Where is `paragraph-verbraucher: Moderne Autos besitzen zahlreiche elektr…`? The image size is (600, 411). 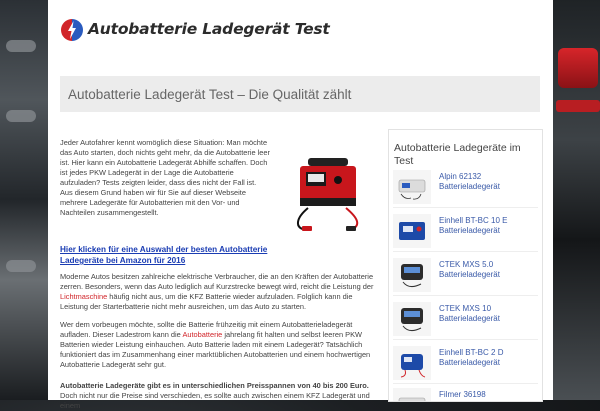 paragraph-verbraucher: Moderne Autos besitzen zahlreiche elektr… is located at coordinates (217, 291).